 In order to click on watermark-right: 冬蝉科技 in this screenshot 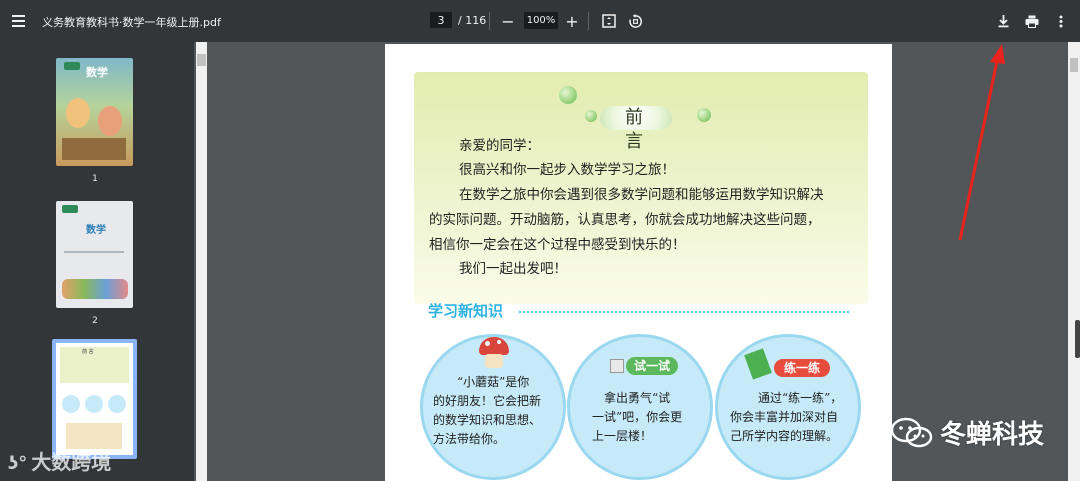, I will do `click(967, 432)`.